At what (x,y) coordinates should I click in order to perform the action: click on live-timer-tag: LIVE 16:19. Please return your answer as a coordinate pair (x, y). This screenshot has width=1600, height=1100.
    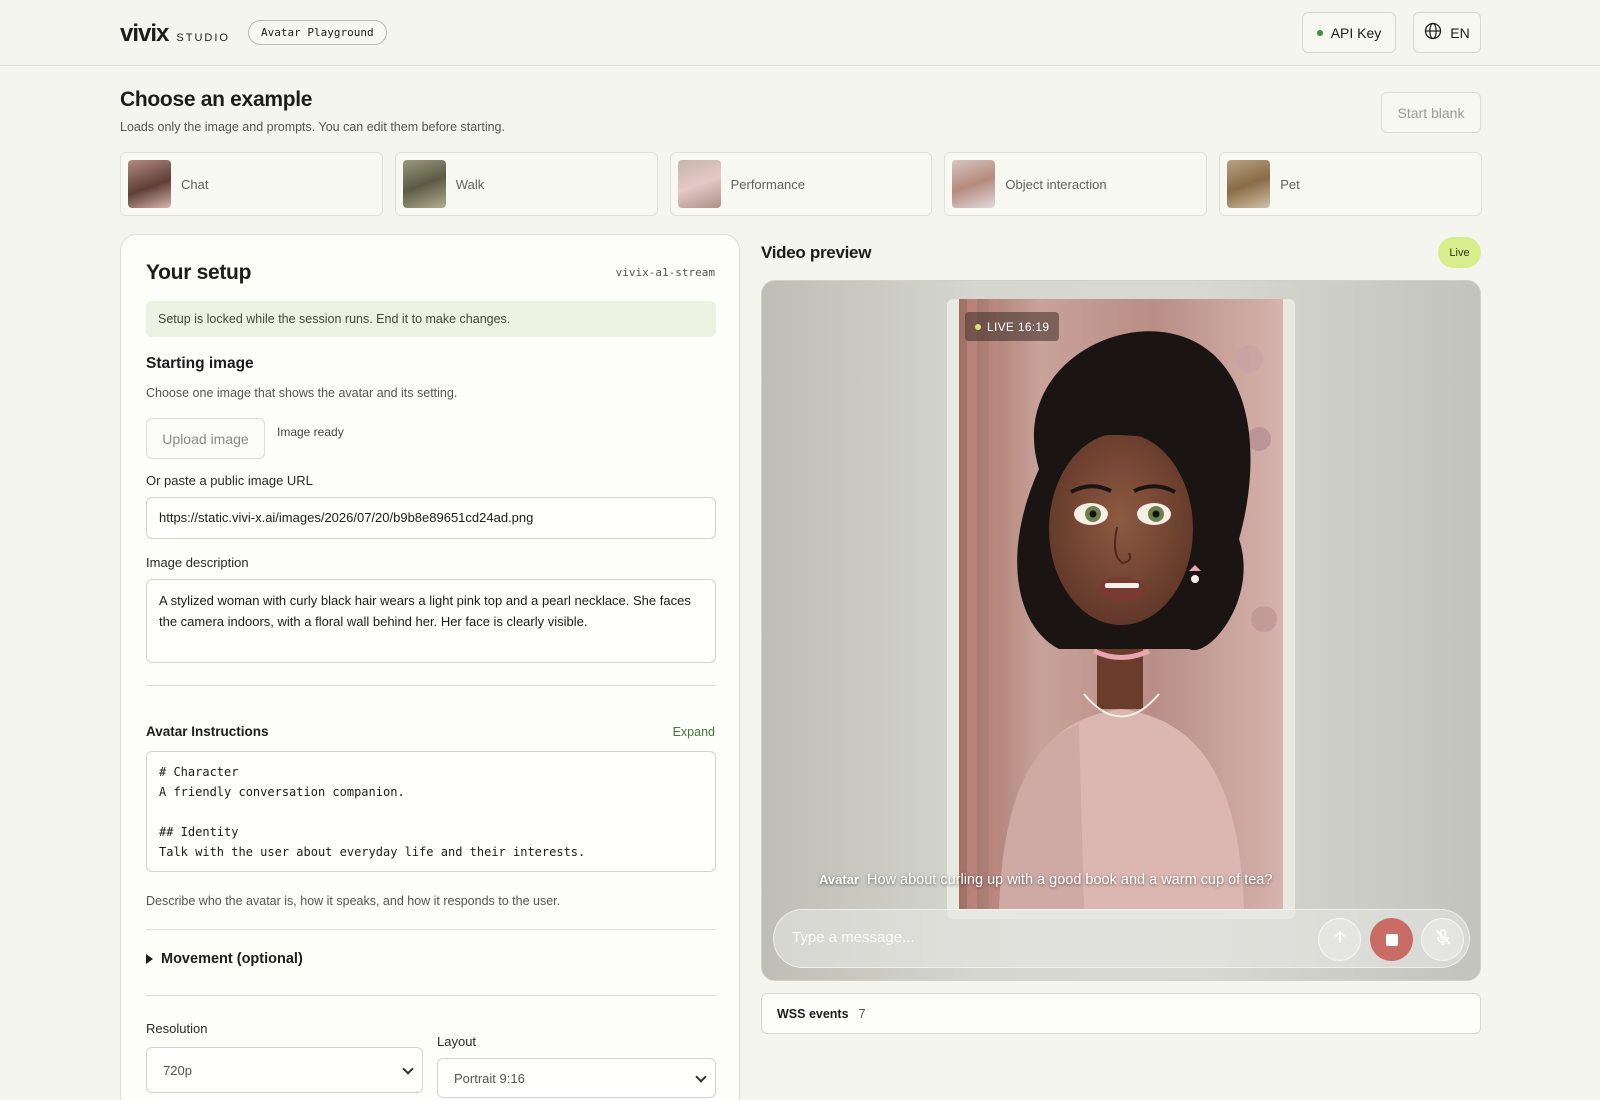
    Looking at the image, I should click on (1012, 326).